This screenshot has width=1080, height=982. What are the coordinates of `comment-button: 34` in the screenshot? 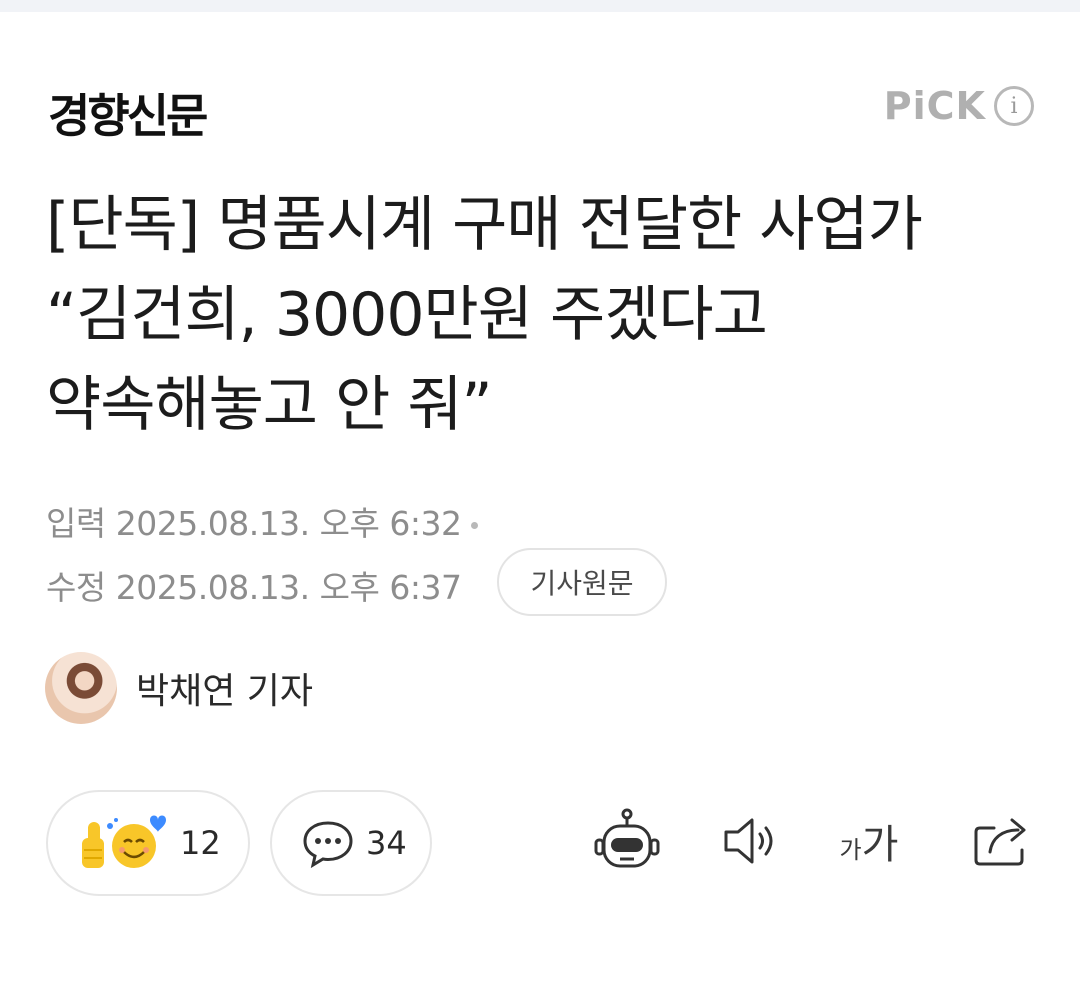 It's located at (351, 843).